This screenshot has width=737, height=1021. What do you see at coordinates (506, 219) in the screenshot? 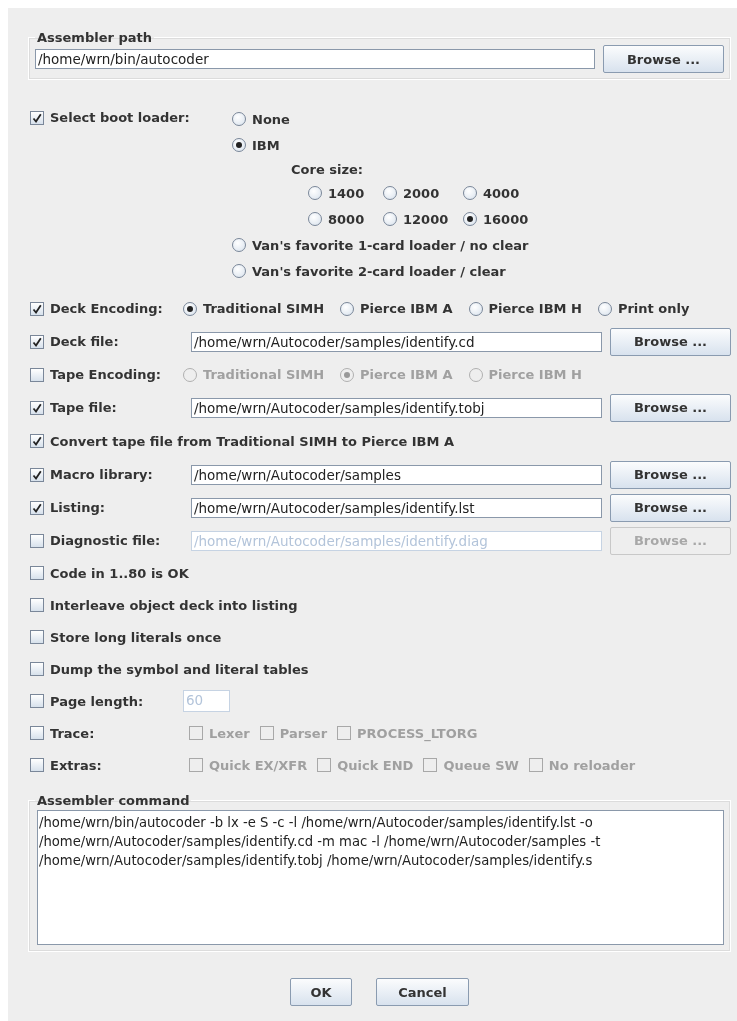
I see `radio-label: 16000` at bounding box center [506, 219].